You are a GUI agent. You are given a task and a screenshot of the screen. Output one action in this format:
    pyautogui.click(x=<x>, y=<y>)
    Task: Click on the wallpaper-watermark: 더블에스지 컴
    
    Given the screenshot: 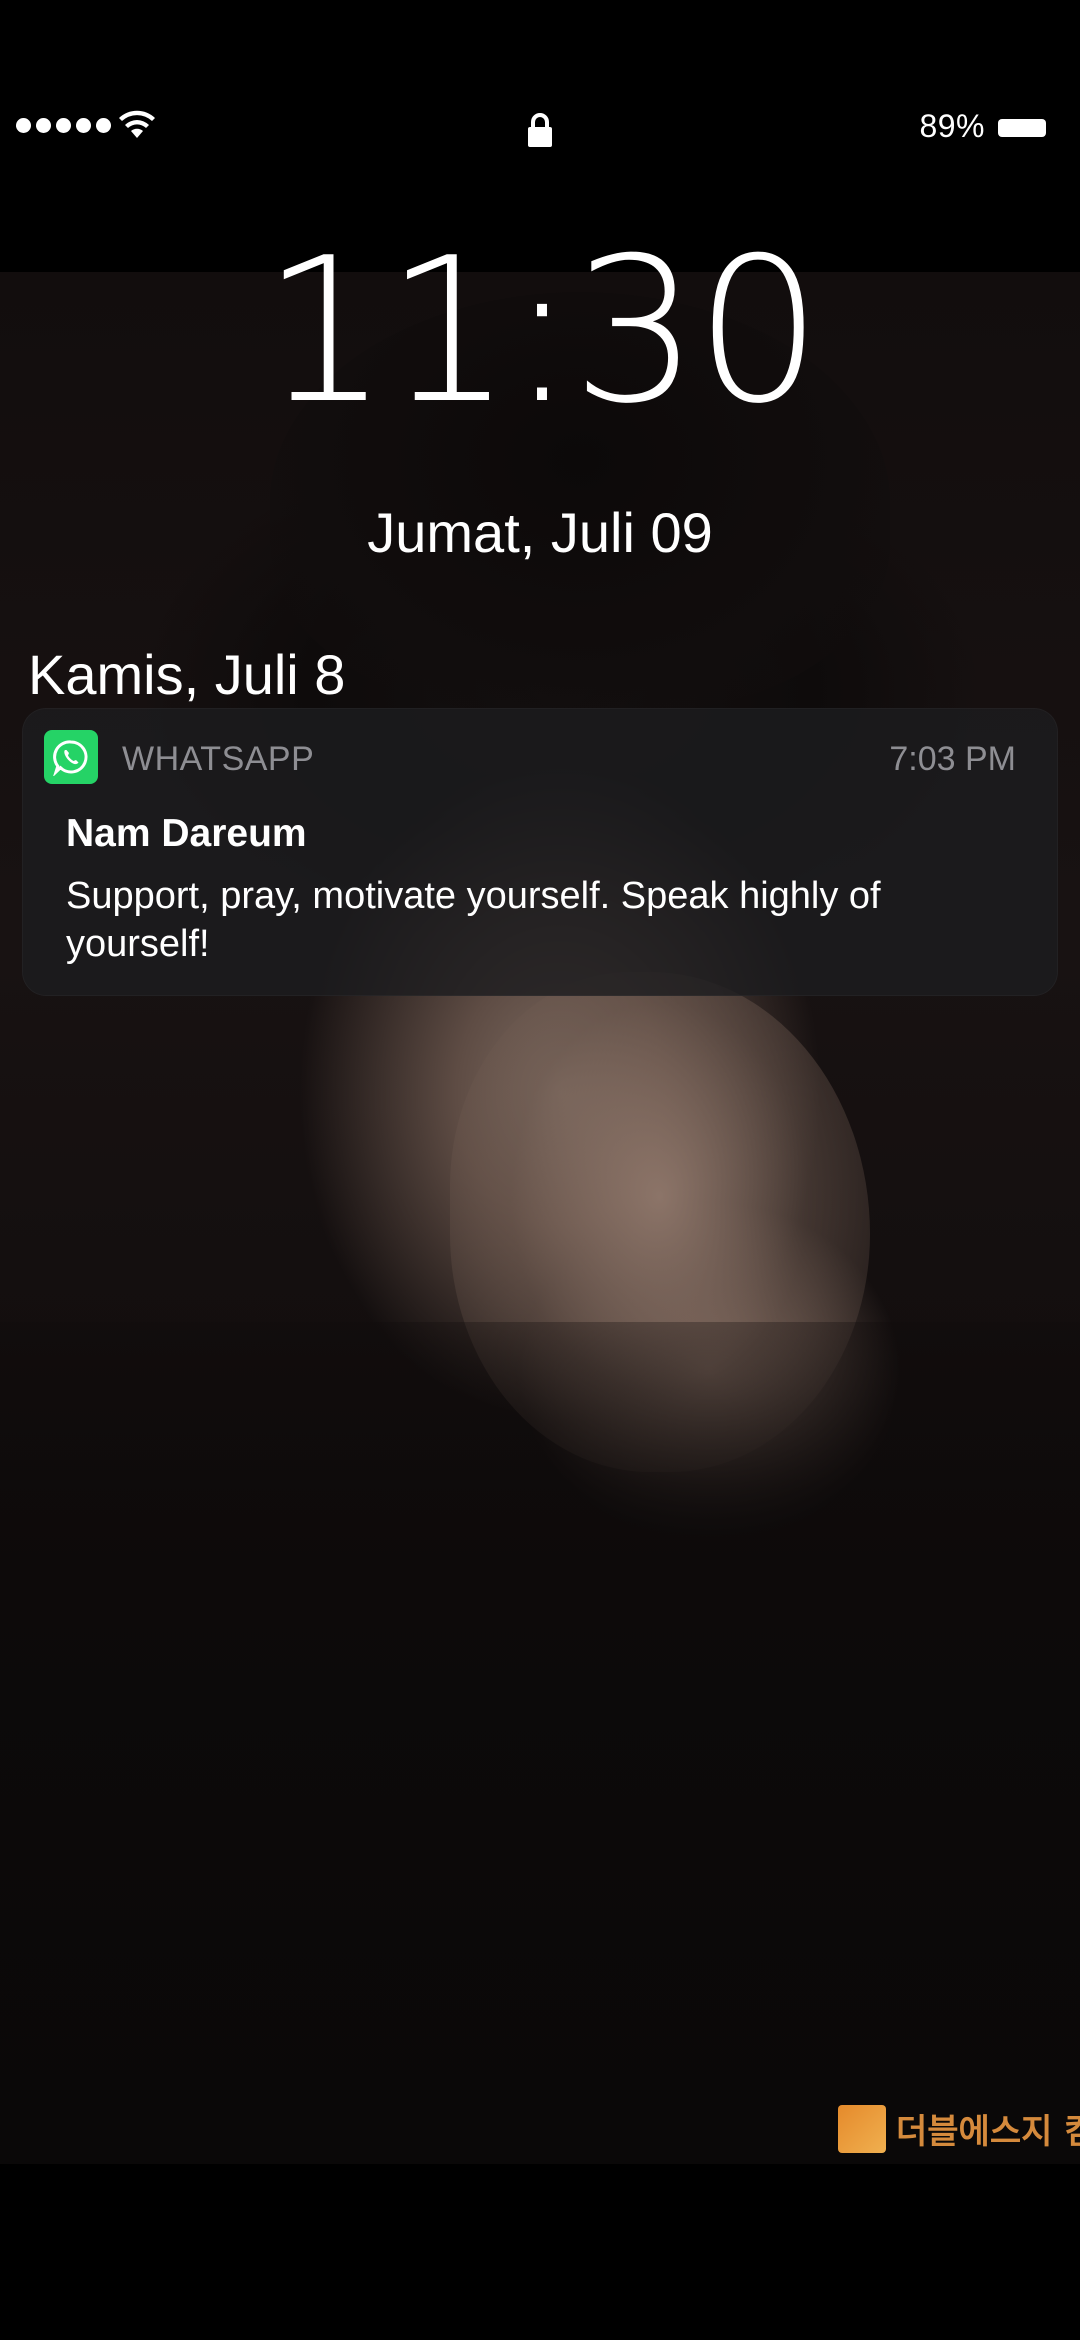 What is the action you would take?
    pyautogui.click(x=959, y=2128)
    